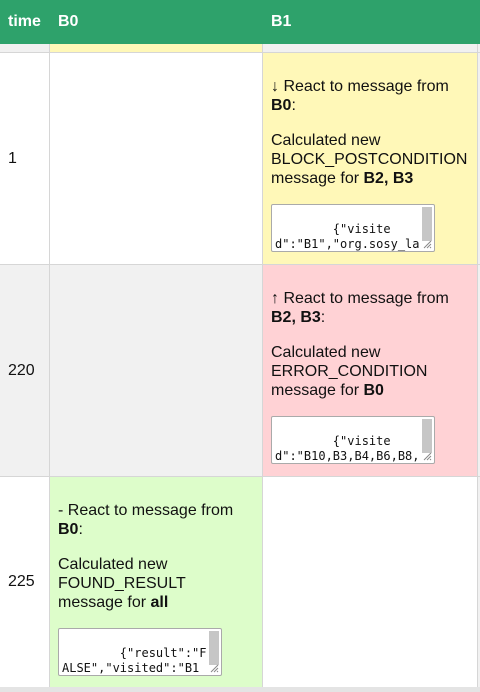 The height and width of the screenshot is (692, 480). Describe the element at coordinates (24, 21) in the screenshot. I see `column-header-time: time` at that location.